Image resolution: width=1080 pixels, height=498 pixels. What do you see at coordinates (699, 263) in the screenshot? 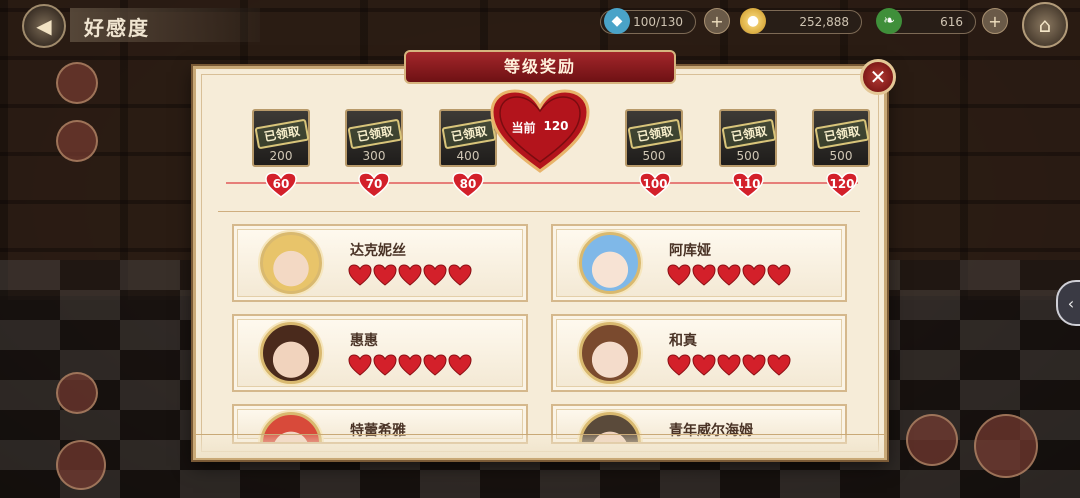
I see `character-card: 阿库娅` at bounding box center [699, 263].